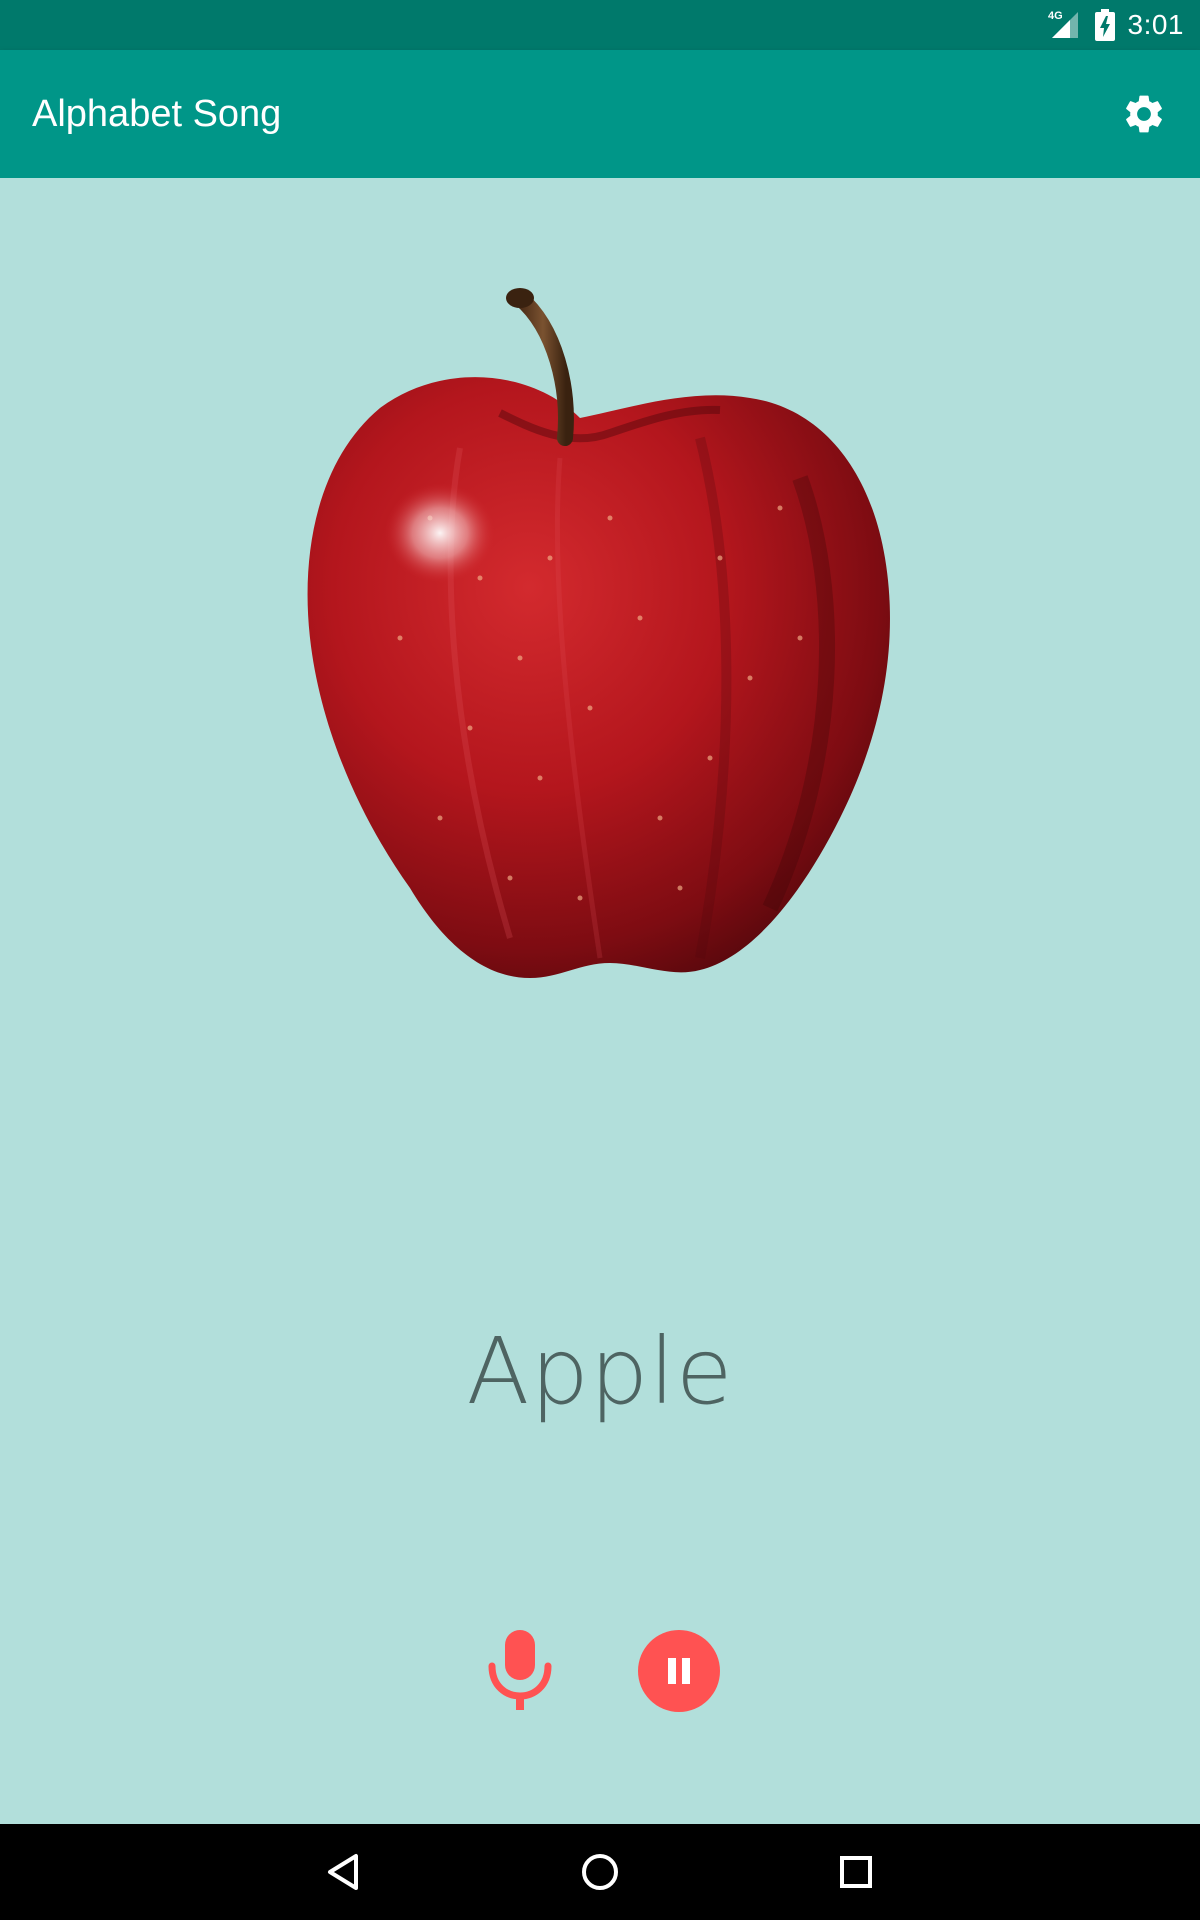  I want to click on home-circle-icon, so click(600, 1872).